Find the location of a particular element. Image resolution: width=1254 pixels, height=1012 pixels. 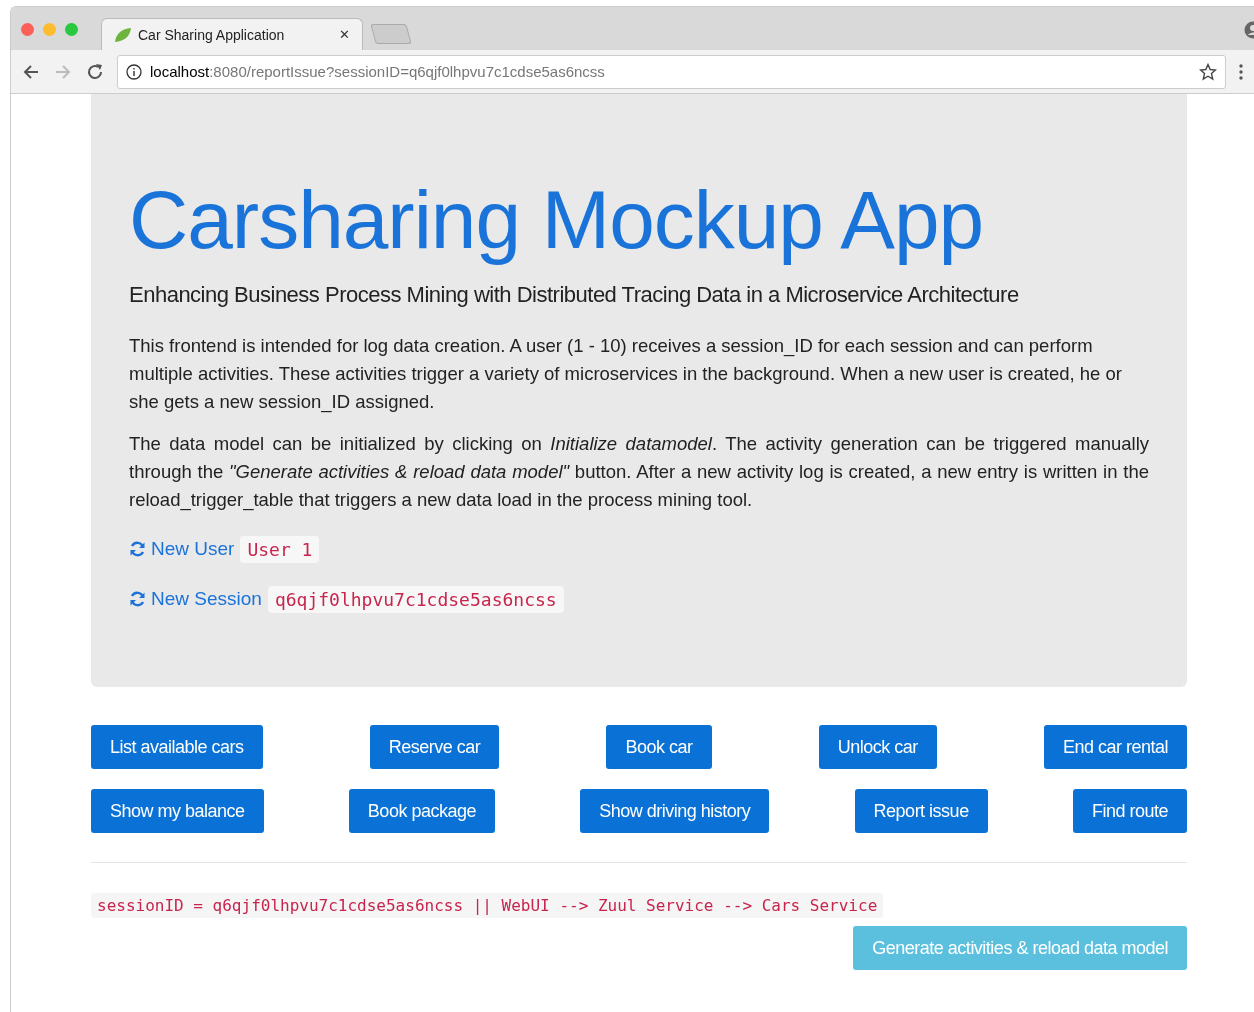

action-button: Report issue is located at coordinates (921, 811).